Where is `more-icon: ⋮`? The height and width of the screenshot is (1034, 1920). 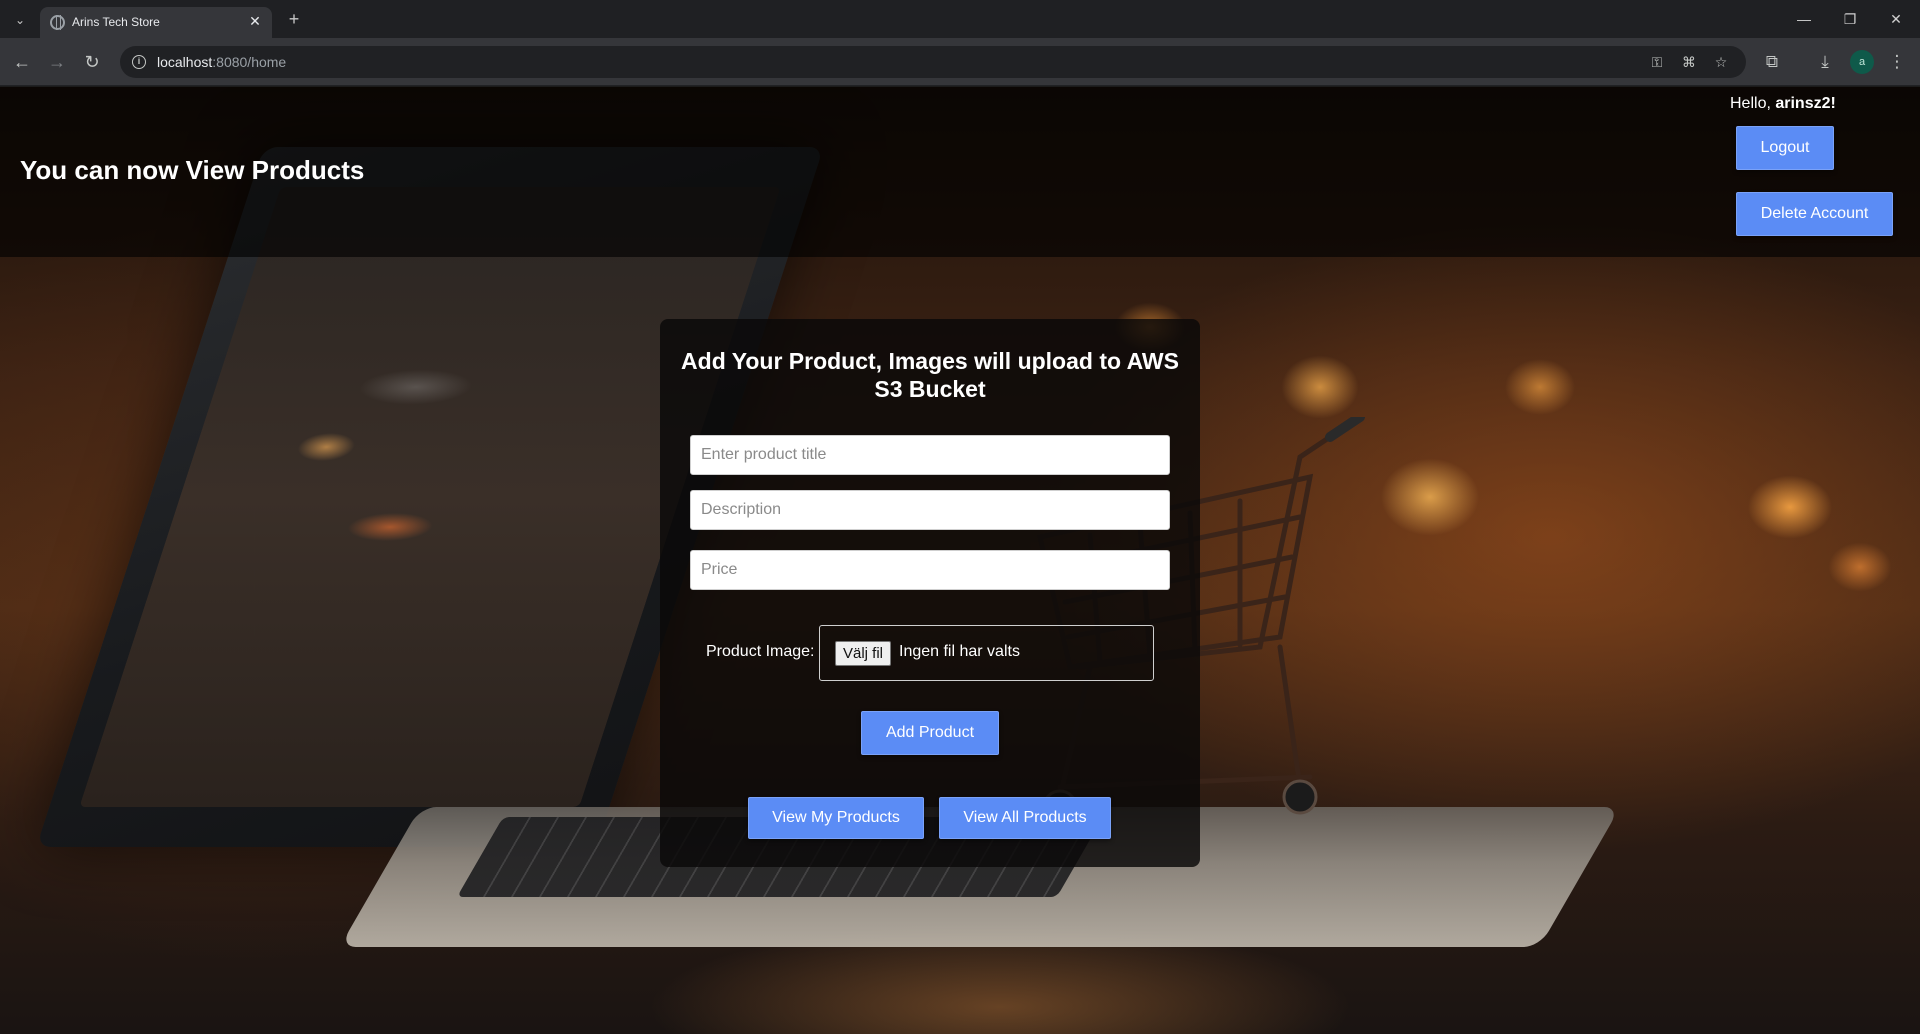 more-icon: ⋮ is located at coordinates (1897, 62).